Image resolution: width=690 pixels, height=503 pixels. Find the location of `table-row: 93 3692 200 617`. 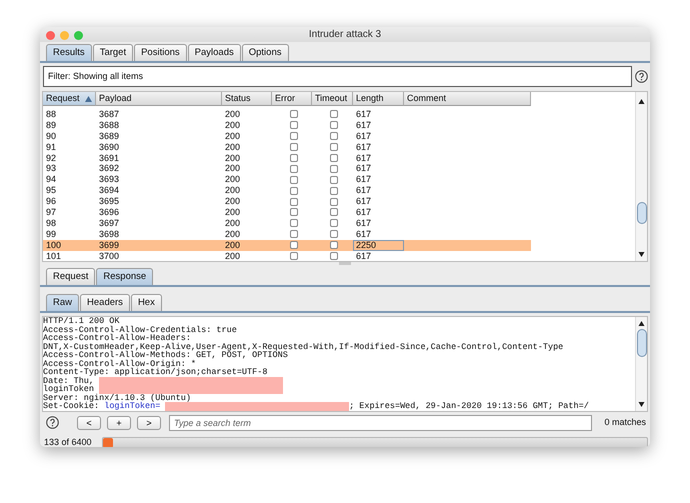

table-row: 93 3692 200 617 is located at coordinates (287, 168).